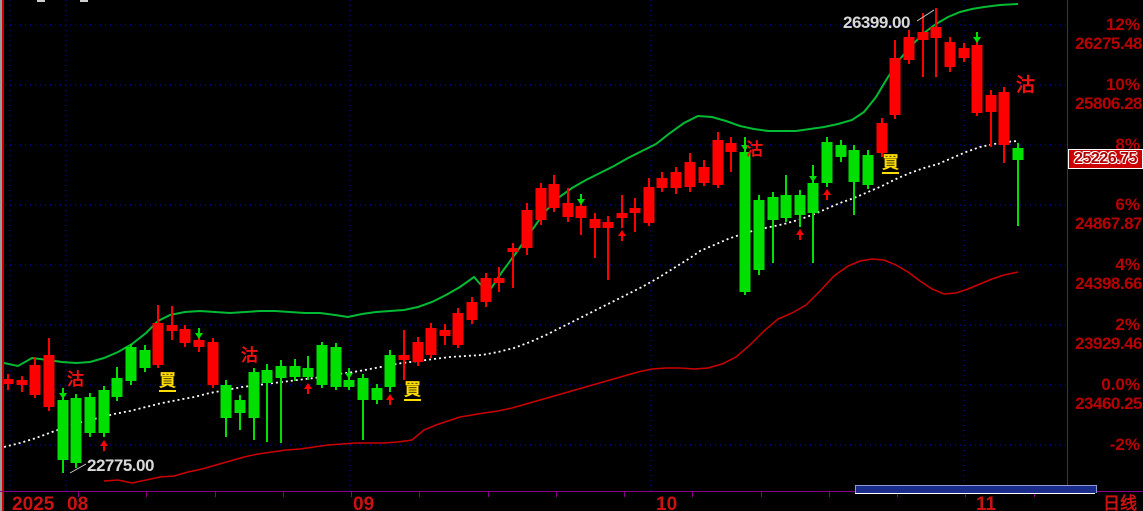 This screenshot has width=1143, height=511. What do you see at coordinates (1108, 103) in the screenshot?
I see `y-axis-price-label: 25806.28` at bounding box center [1108, 103].